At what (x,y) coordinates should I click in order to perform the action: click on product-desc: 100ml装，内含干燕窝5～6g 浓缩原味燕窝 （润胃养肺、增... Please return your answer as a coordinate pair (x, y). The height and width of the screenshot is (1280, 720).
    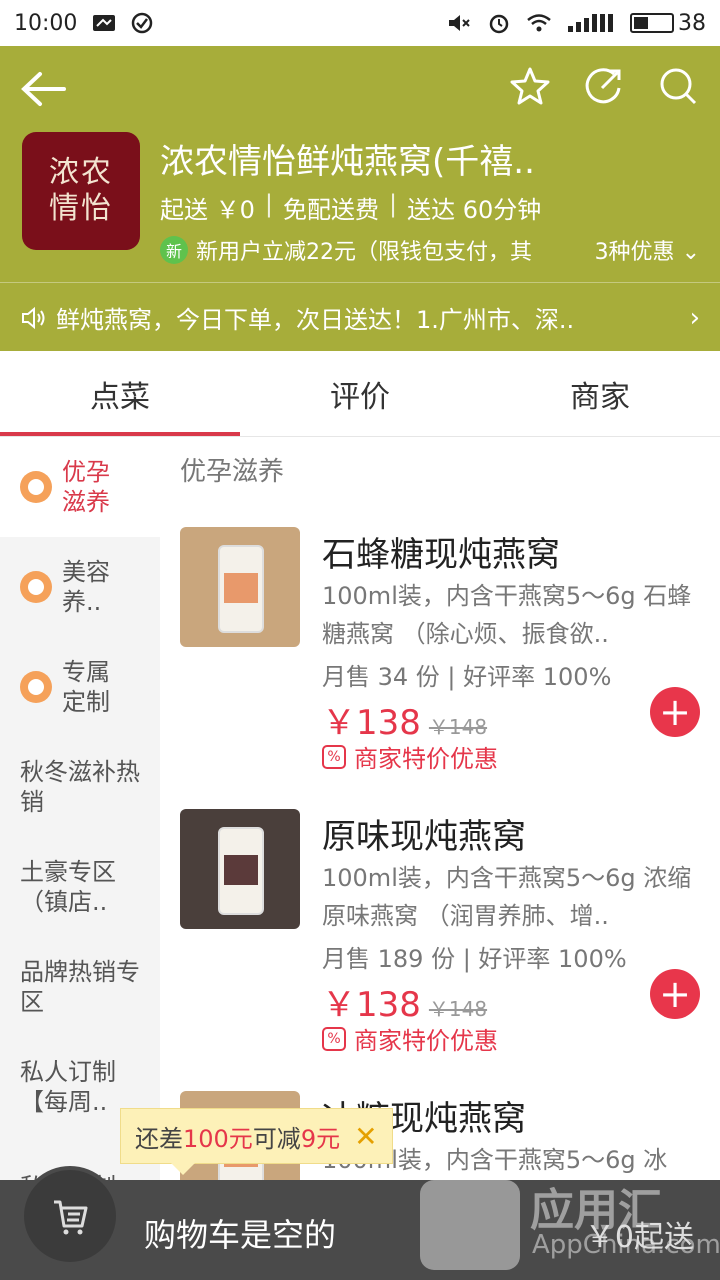
    Looking at the image, I should click on (507, 897).